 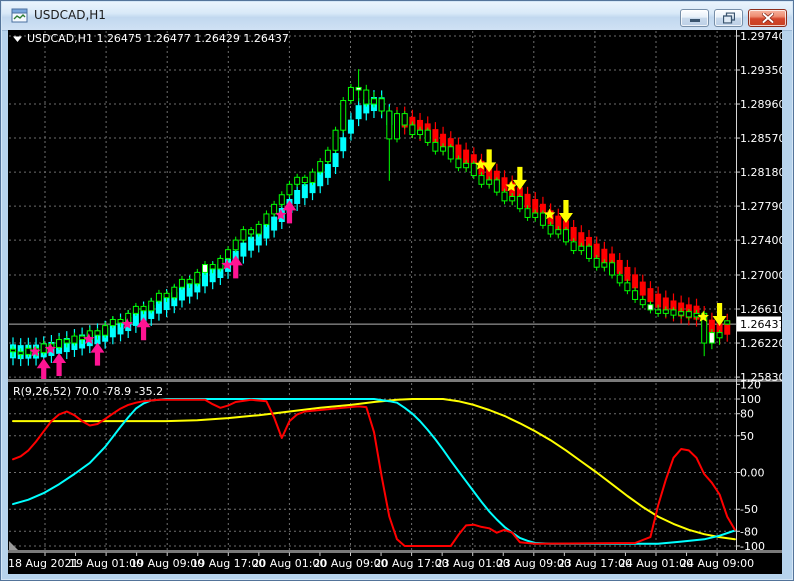 I want to click on minimize-icon, so click(x=694, y=20).